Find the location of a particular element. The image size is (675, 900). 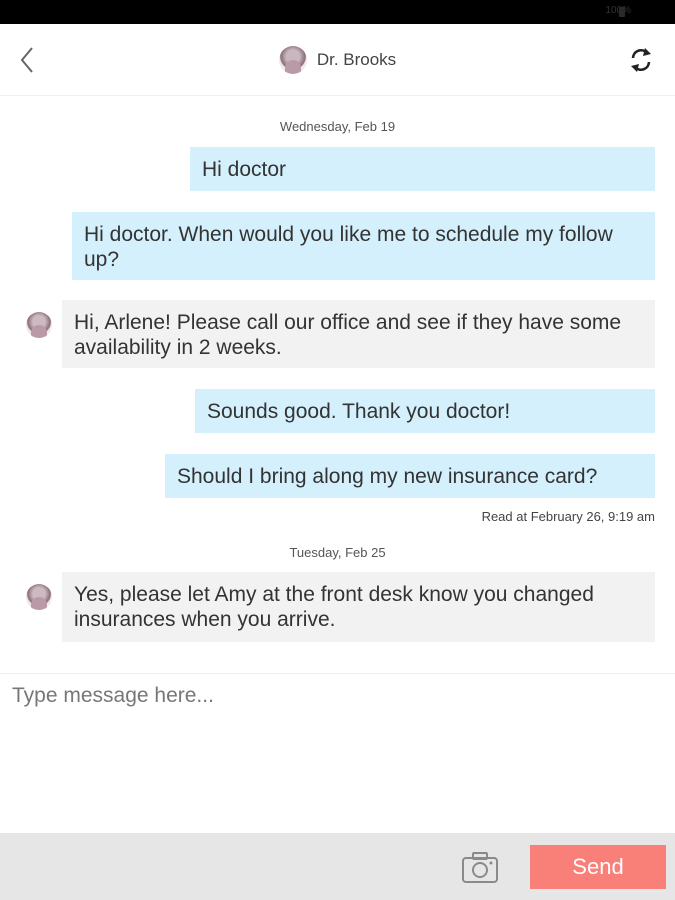

contact-avatar is located at coordinates (292, 60).